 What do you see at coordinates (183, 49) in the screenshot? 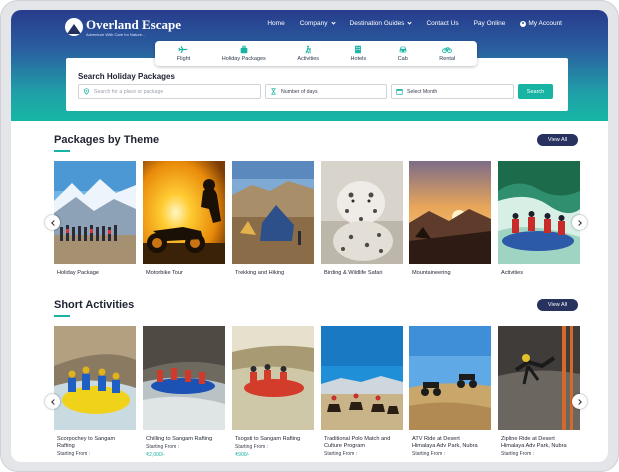
I see `plane-icon` at bounding box center [183, 49].